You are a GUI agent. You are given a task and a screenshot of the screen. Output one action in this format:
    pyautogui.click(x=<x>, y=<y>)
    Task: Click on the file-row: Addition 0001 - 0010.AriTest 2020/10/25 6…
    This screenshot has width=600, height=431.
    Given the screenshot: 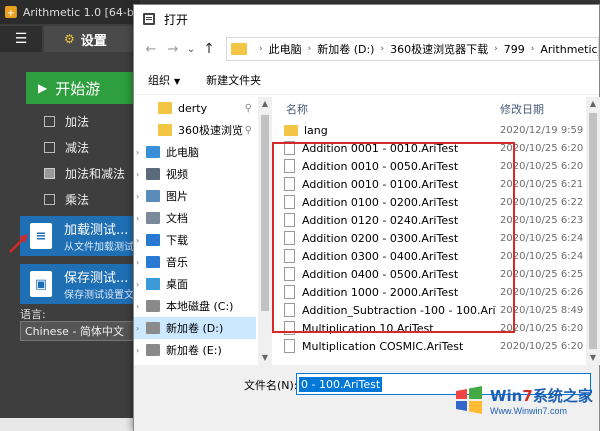 What is the action you would take?
    pyautogui.click(x=430, y=148)
    